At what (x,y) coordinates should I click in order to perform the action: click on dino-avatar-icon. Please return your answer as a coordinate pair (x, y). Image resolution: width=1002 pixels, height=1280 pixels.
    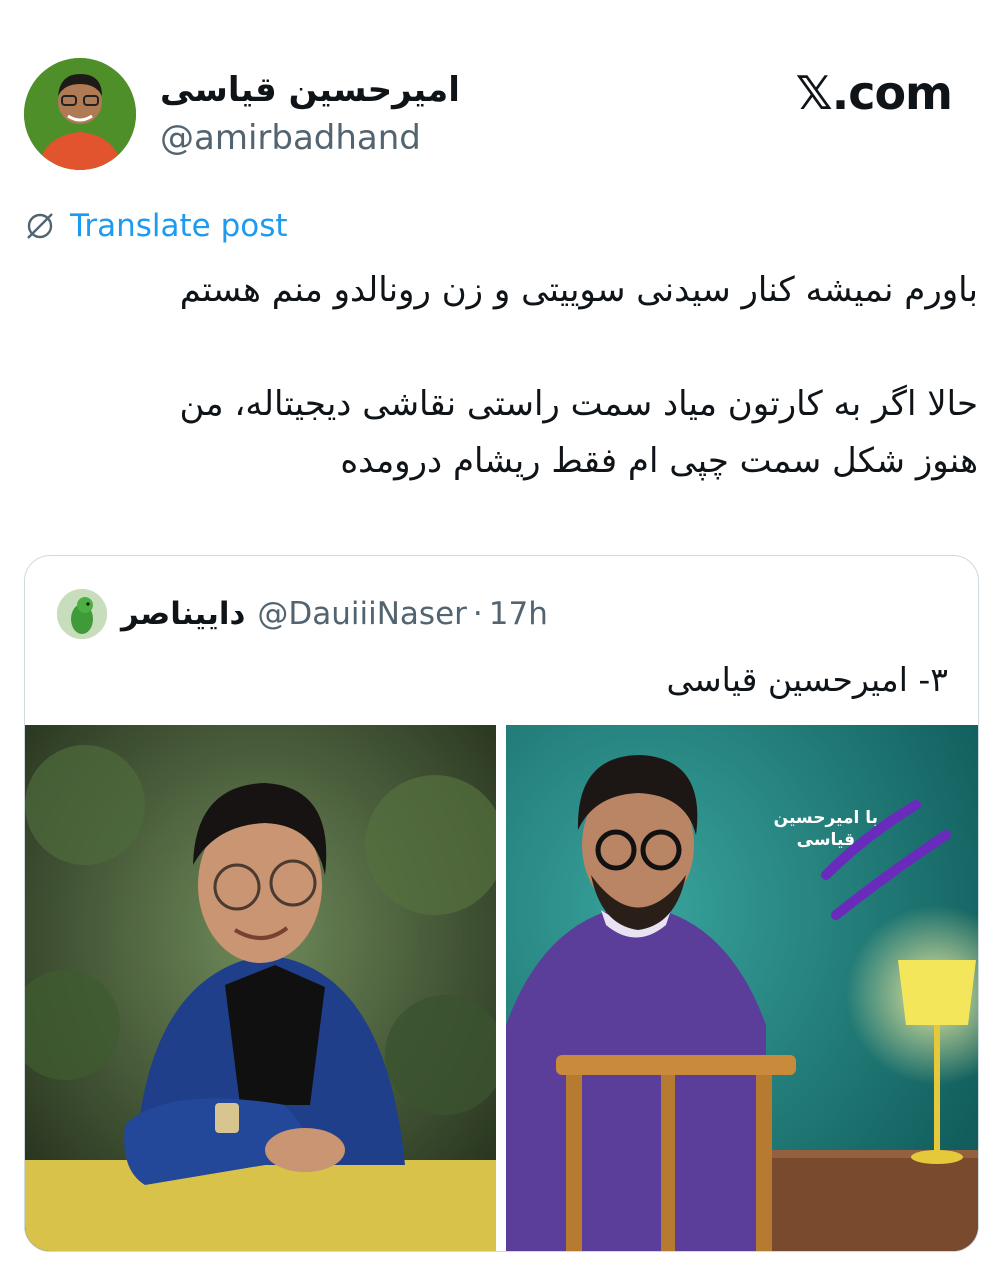
    Looking at the image, I should click on (82, 614).